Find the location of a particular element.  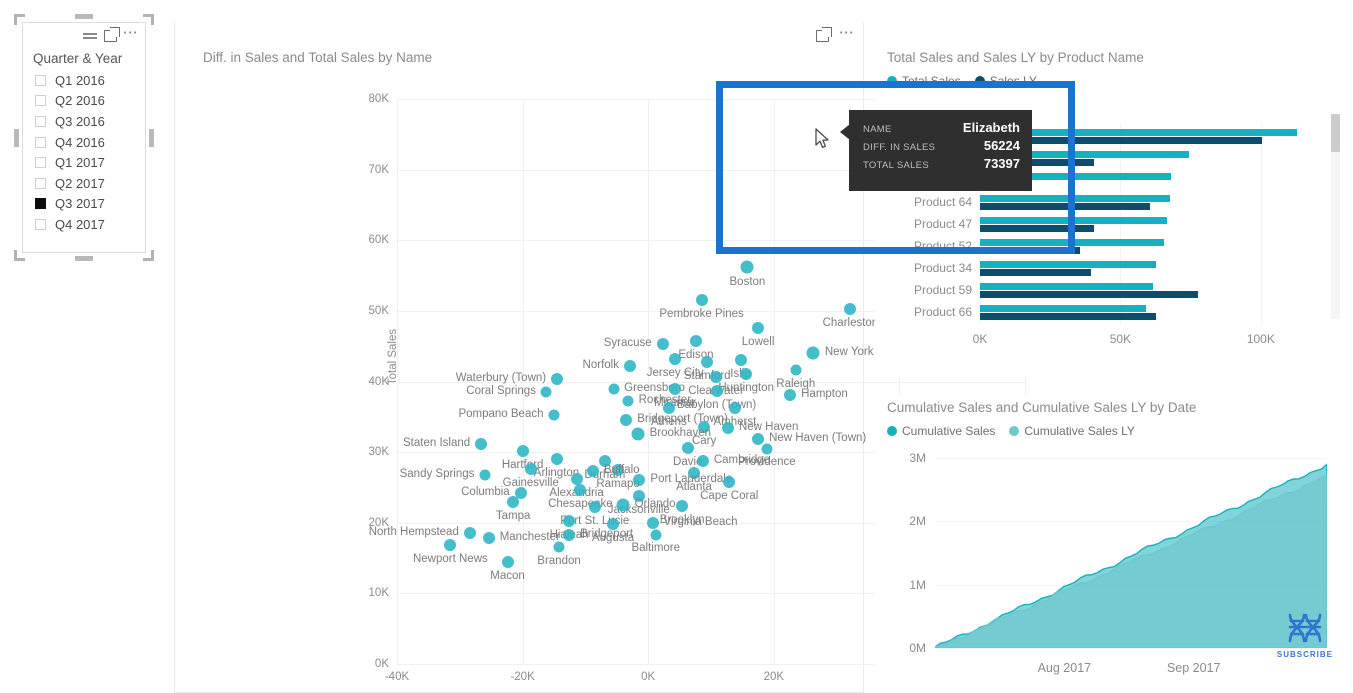

hamburger-icon is located at coordinates (90, 36).